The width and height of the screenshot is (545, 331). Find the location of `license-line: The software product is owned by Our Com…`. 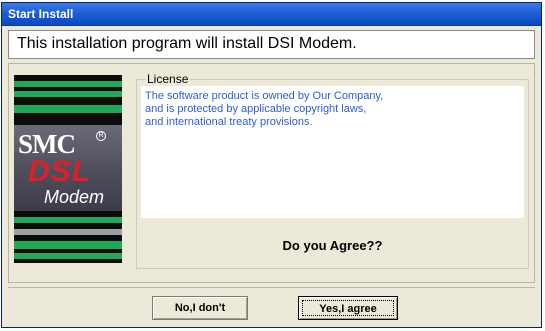

license-line: The software product is owned by Our Com… is located at coordinates (264, 96).